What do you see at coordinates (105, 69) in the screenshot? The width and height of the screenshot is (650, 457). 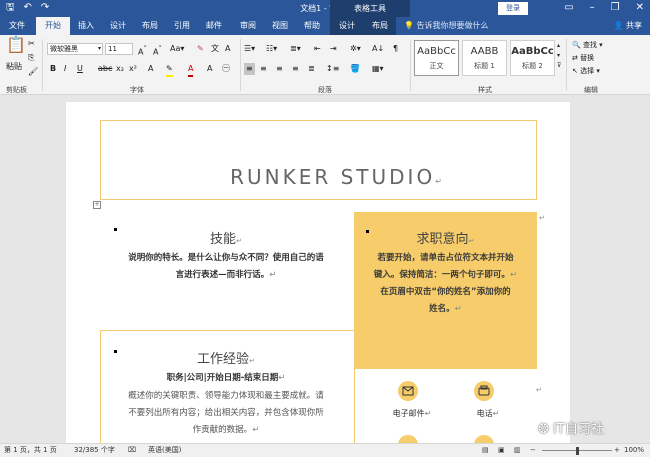 I see `strikethrough-icon: abc` at bounding box center [105, 69].